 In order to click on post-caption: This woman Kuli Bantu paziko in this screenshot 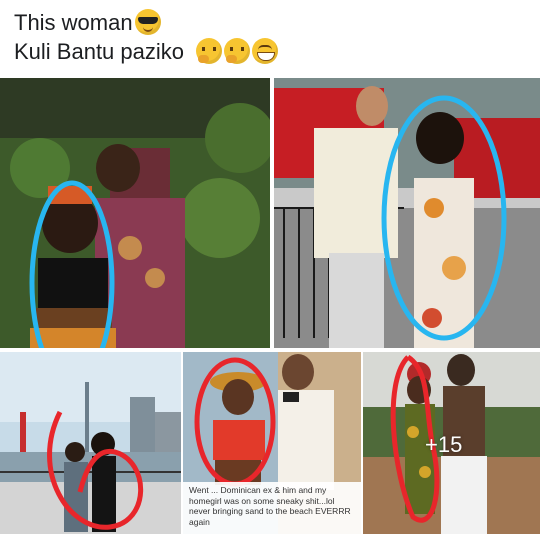, I will do `click(146, 37)`.